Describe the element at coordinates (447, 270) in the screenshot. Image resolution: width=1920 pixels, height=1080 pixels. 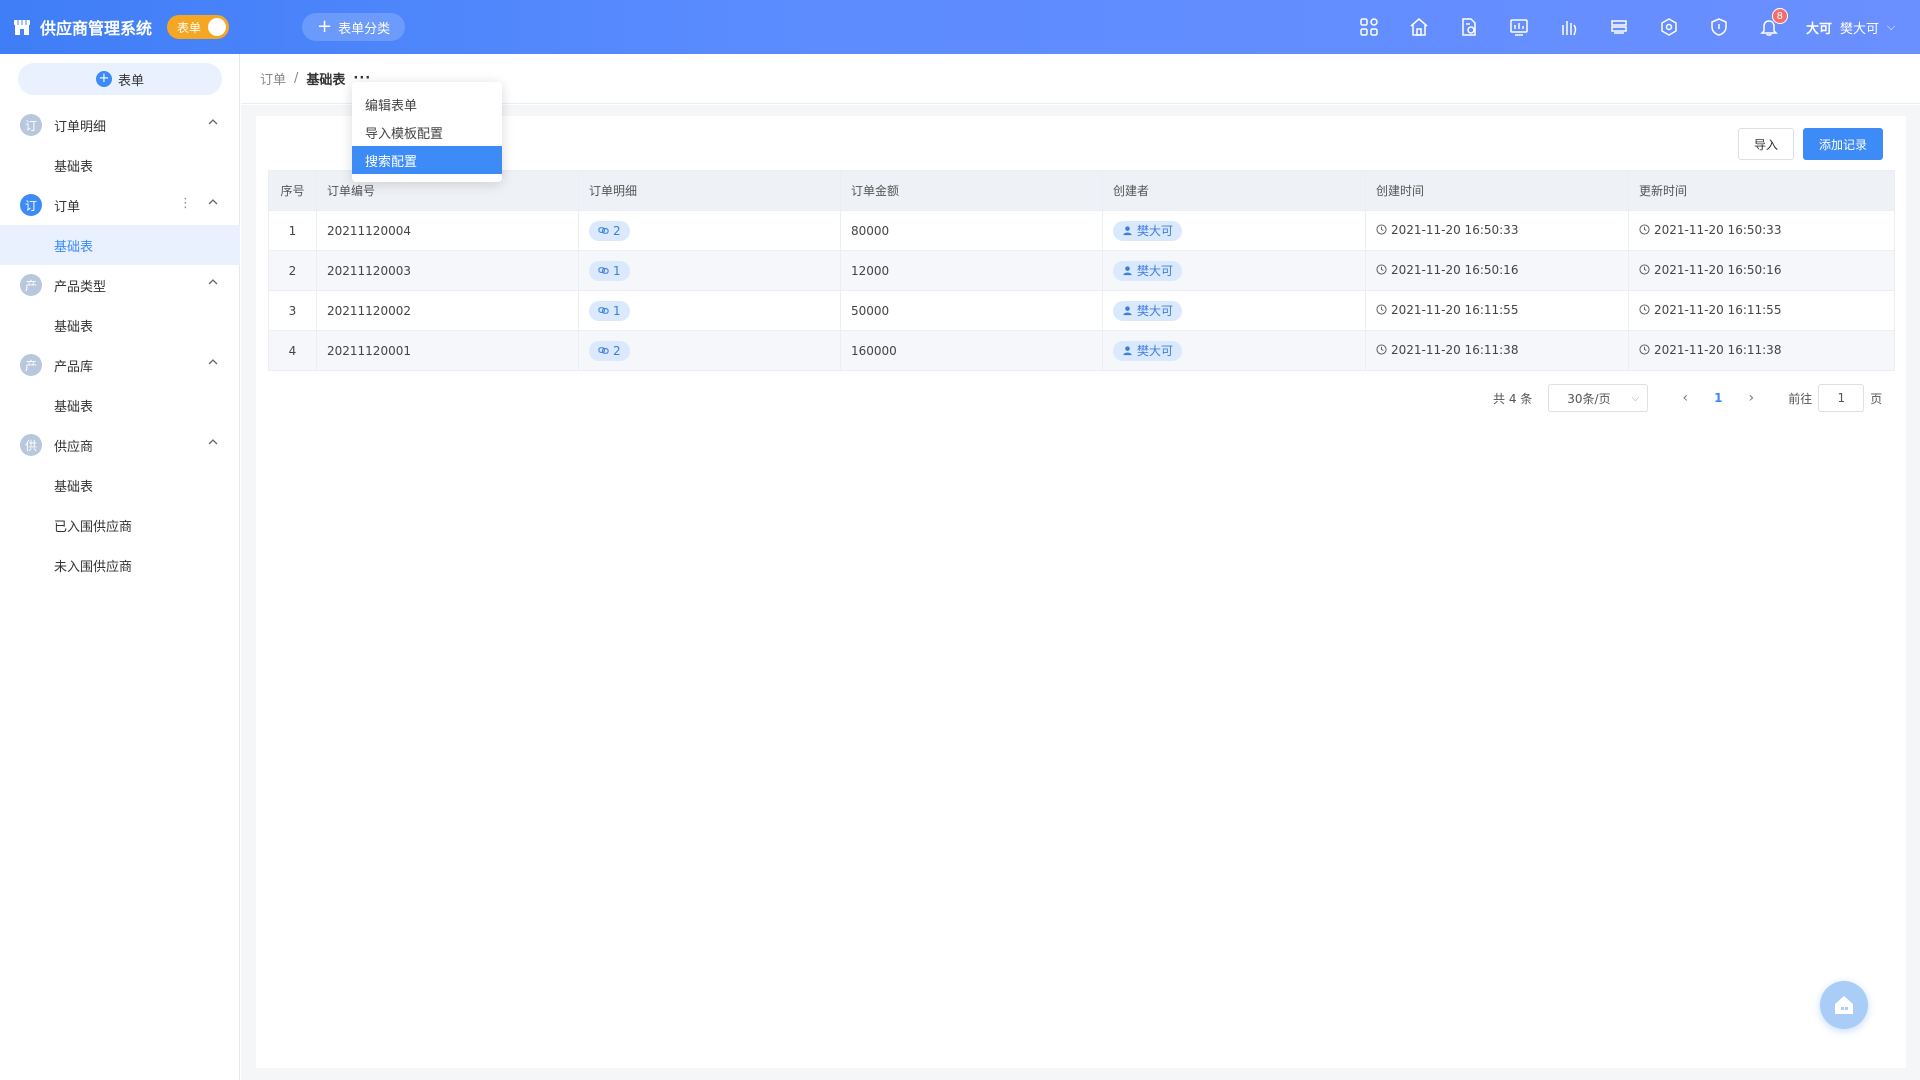
I see `order-number-cell: 20211120003` at that location.